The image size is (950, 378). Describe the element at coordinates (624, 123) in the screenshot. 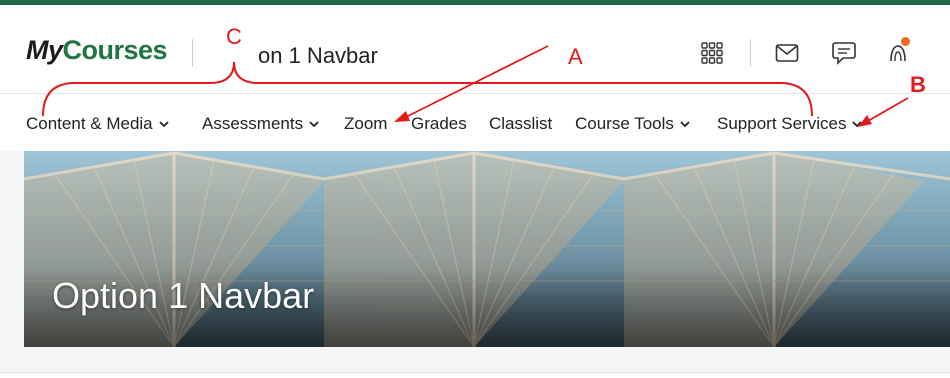

I see `nav-item-label: Course Tools` at that location.